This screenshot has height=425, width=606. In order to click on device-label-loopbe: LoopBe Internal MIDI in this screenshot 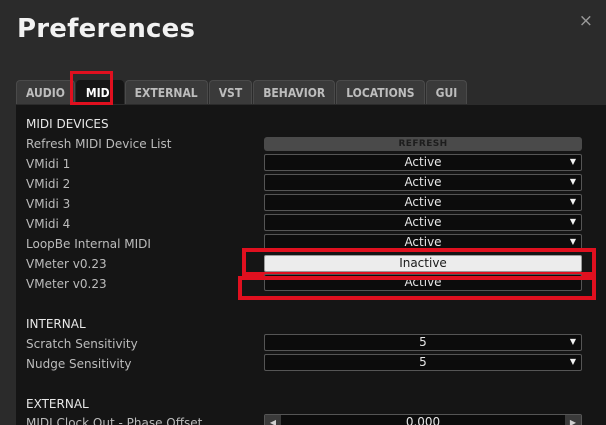, I will do `click(88, 244)`.